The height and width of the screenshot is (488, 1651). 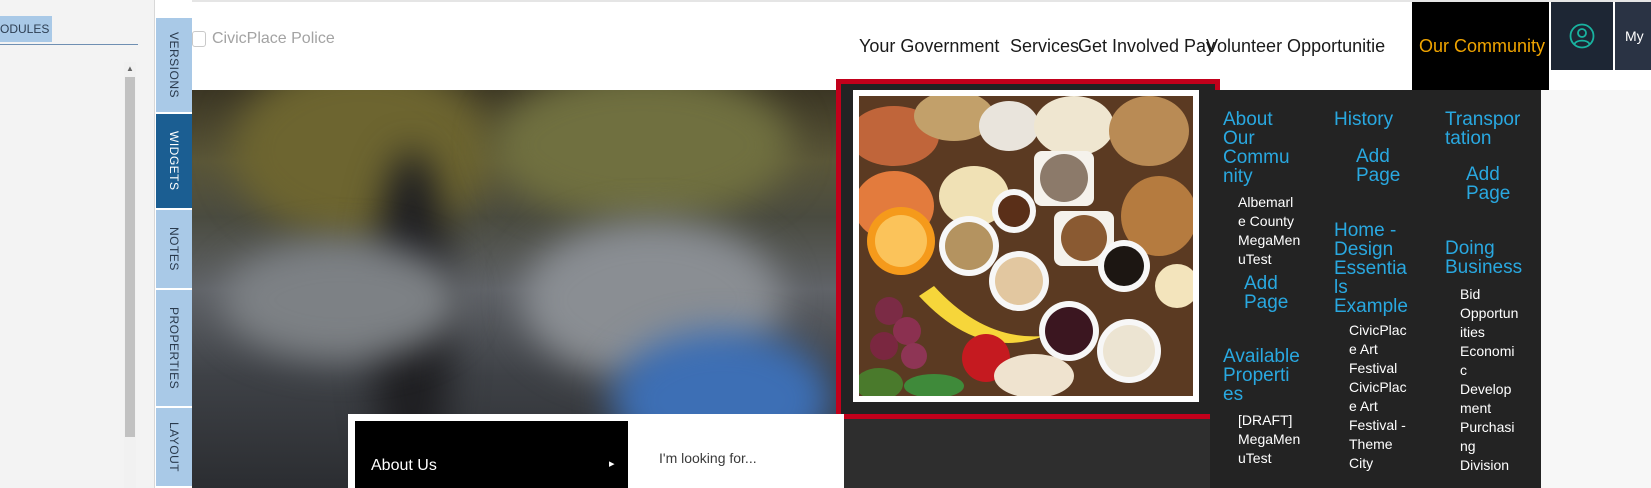 I want to click on heading-line: Our, so click(x=1239, y=138).